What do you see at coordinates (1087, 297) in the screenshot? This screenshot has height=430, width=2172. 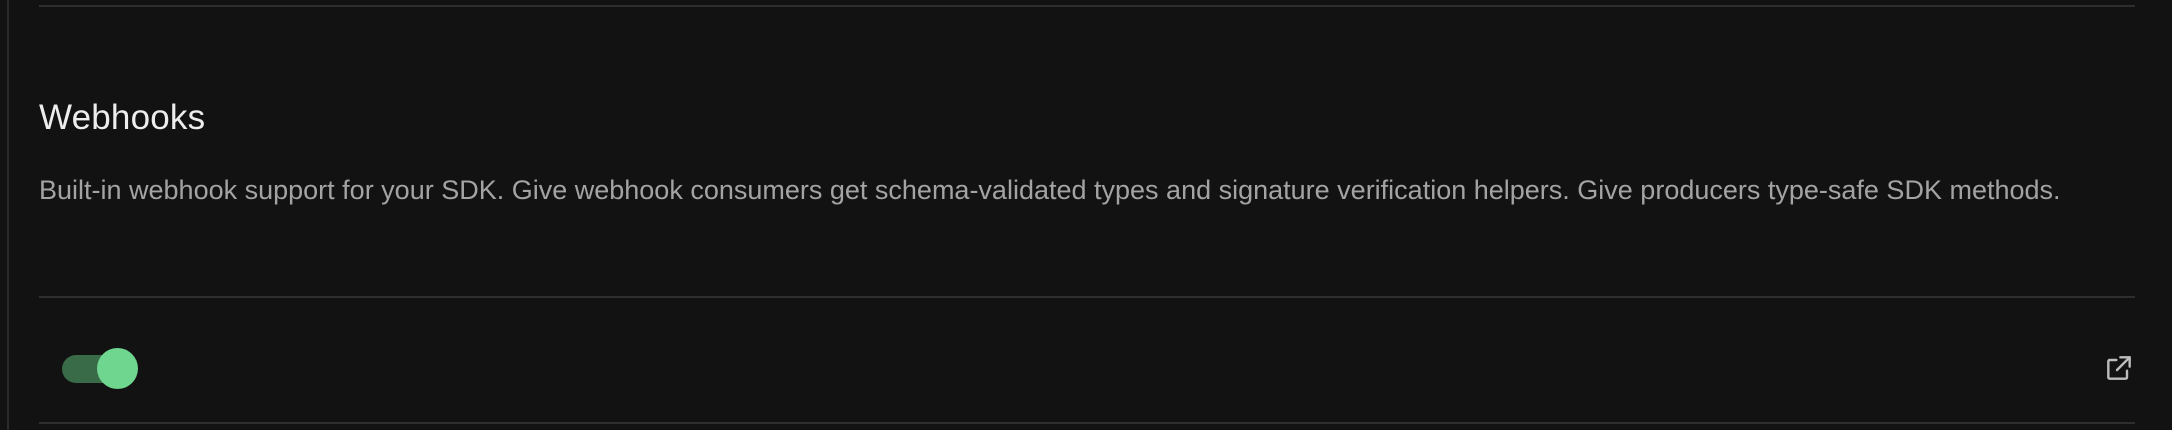 I see `section-divider` at bounding box center [1087, 297].